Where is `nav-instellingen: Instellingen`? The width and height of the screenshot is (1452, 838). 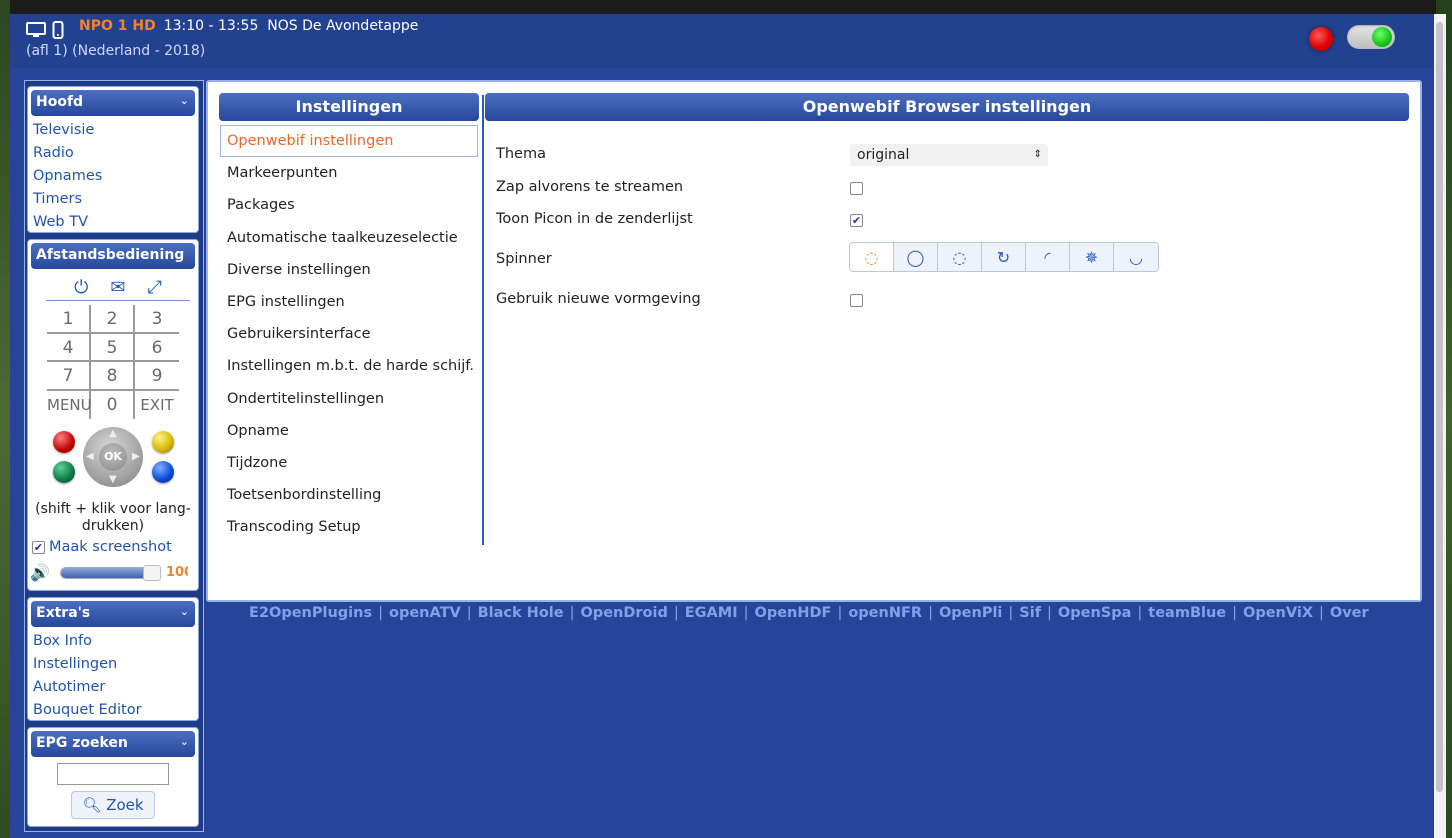
nav-instellingen: Instellingen is located at coordinates (113, 664).